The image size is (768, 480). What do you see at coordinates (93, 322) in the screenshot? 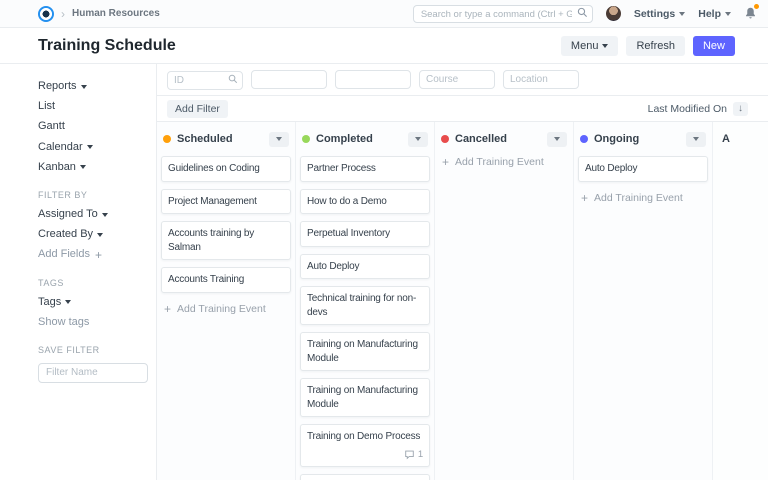
I see `show-tags-toggle: Show tags` at bounding box center [93, 322].